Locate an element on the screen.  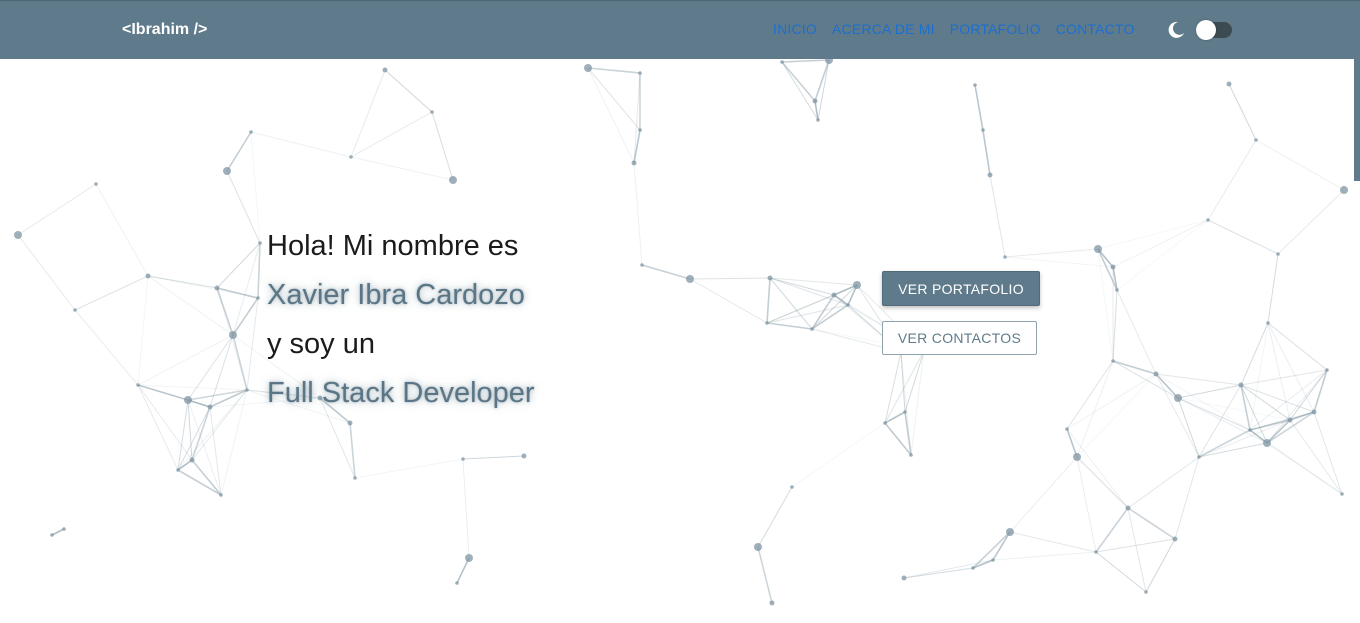
nav-link-acerca-de-mi: ACERCA DE MI is located at coordinates (883, 29).